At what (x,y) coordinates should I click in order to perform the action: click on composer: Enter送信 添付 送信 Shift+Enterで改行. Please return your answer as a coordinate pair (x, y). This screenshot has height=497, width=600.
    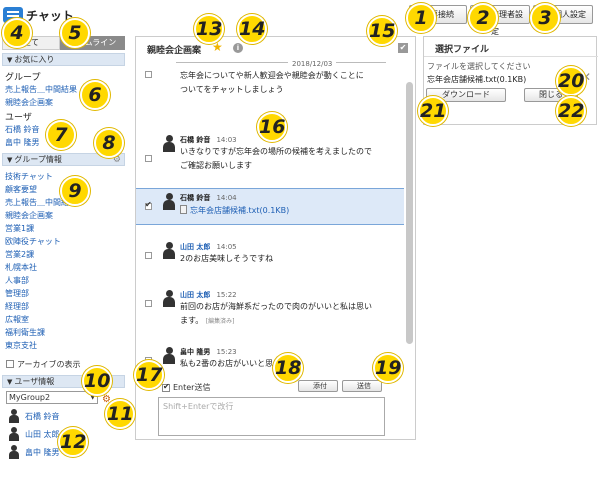
    Looking at the image, I should click on (275, 410).